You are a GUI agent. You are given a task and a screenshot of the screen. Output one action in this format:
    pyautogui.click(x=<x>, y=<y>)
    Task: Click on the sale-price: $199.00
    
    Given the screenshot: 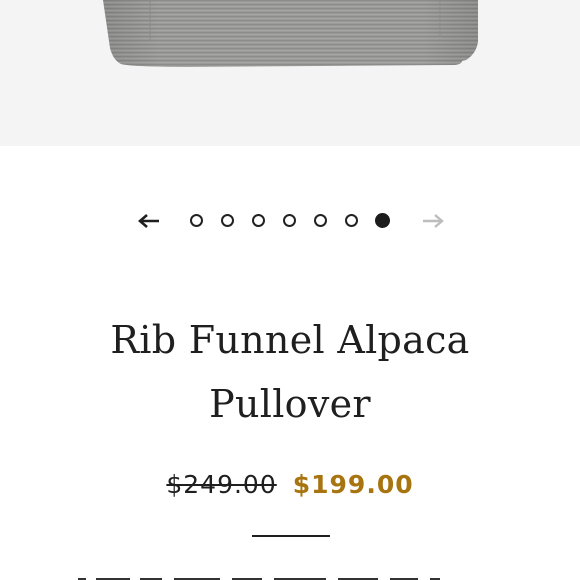 What is the action you would take?
    pyautogui.click(x=353, y=484)
    